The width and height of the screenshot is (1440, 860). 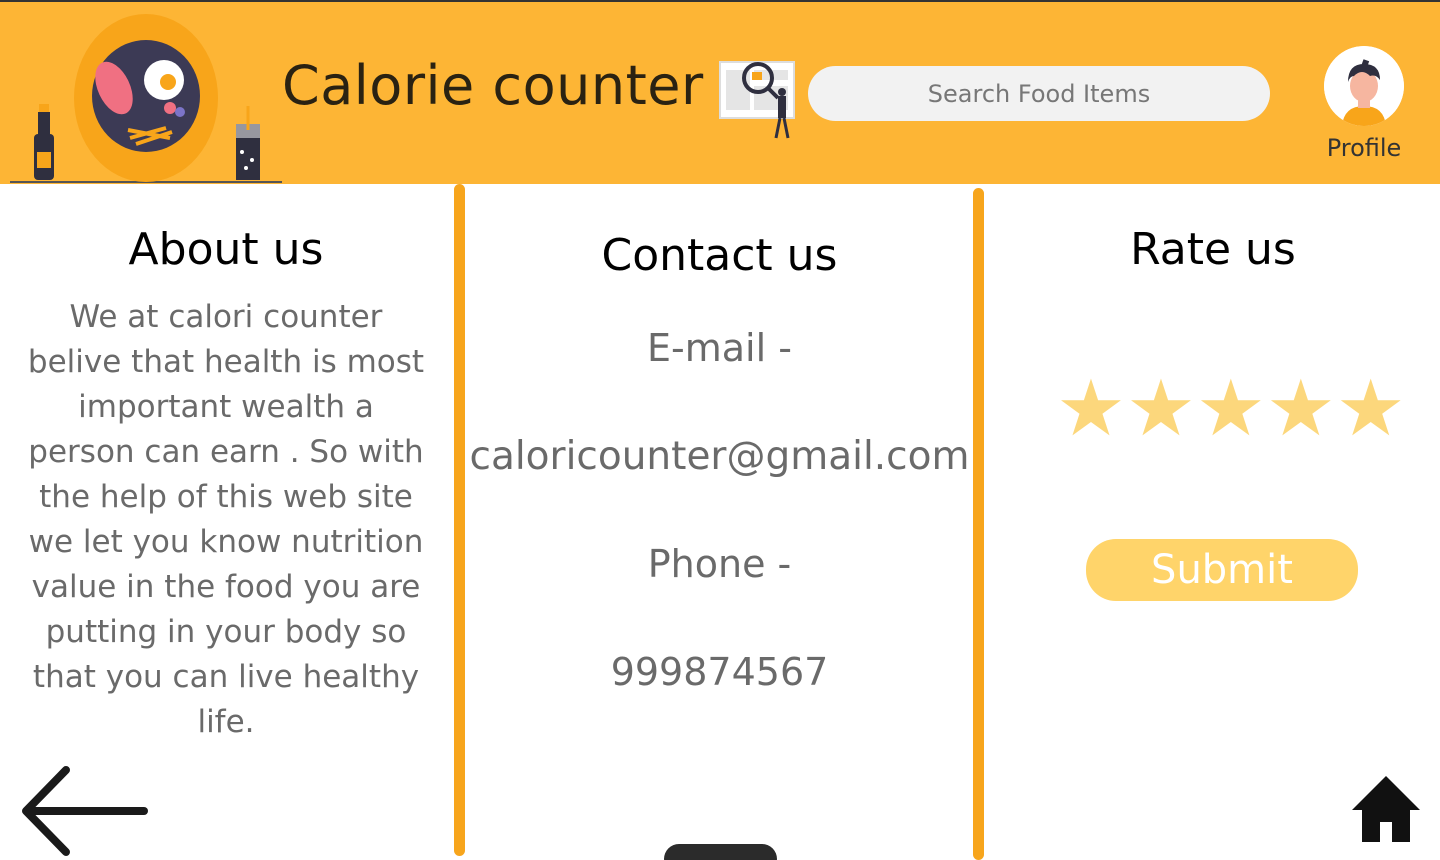 I want to click on email-label: E-mail -, so click(x=719, y=348).